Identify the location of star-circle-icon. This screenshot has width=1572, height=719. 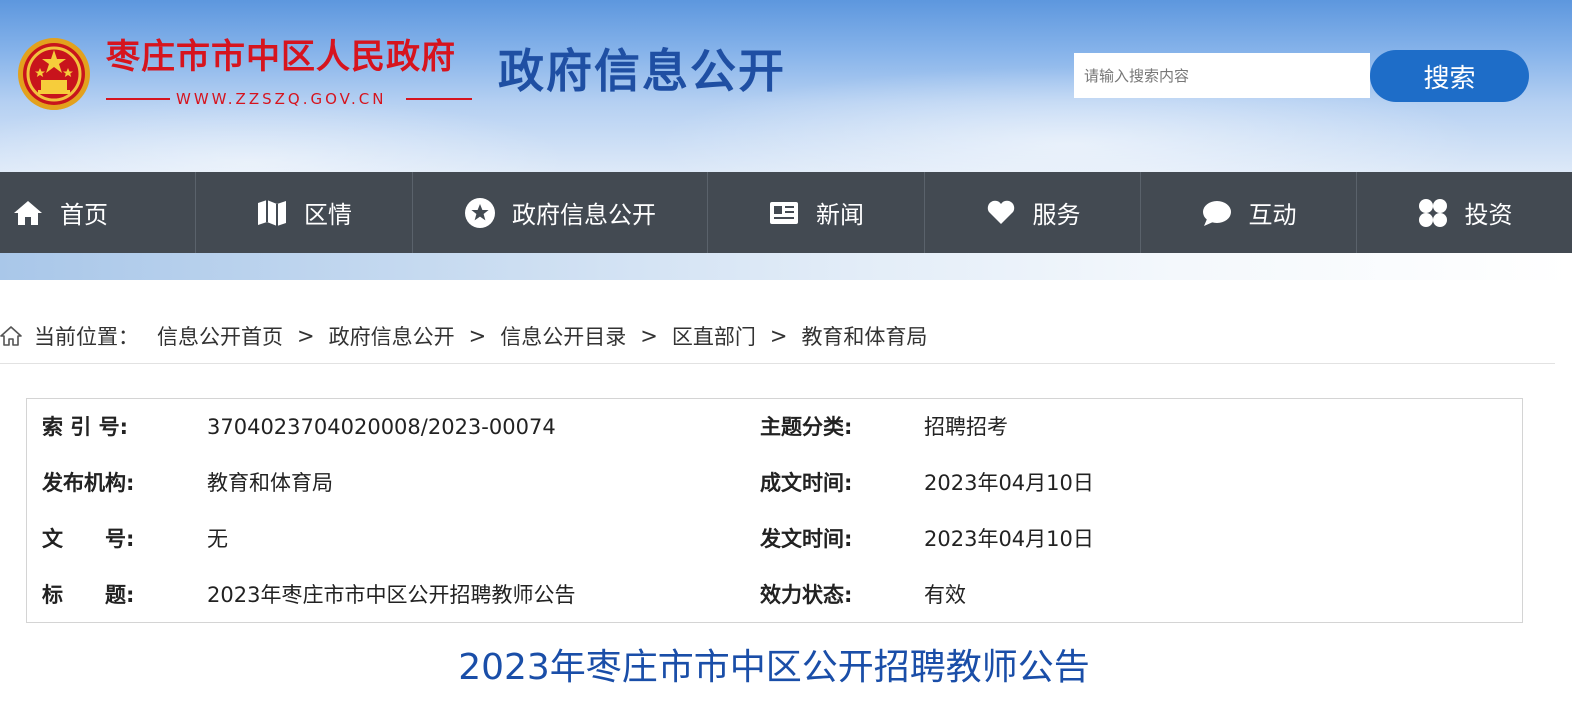
(480, 213).